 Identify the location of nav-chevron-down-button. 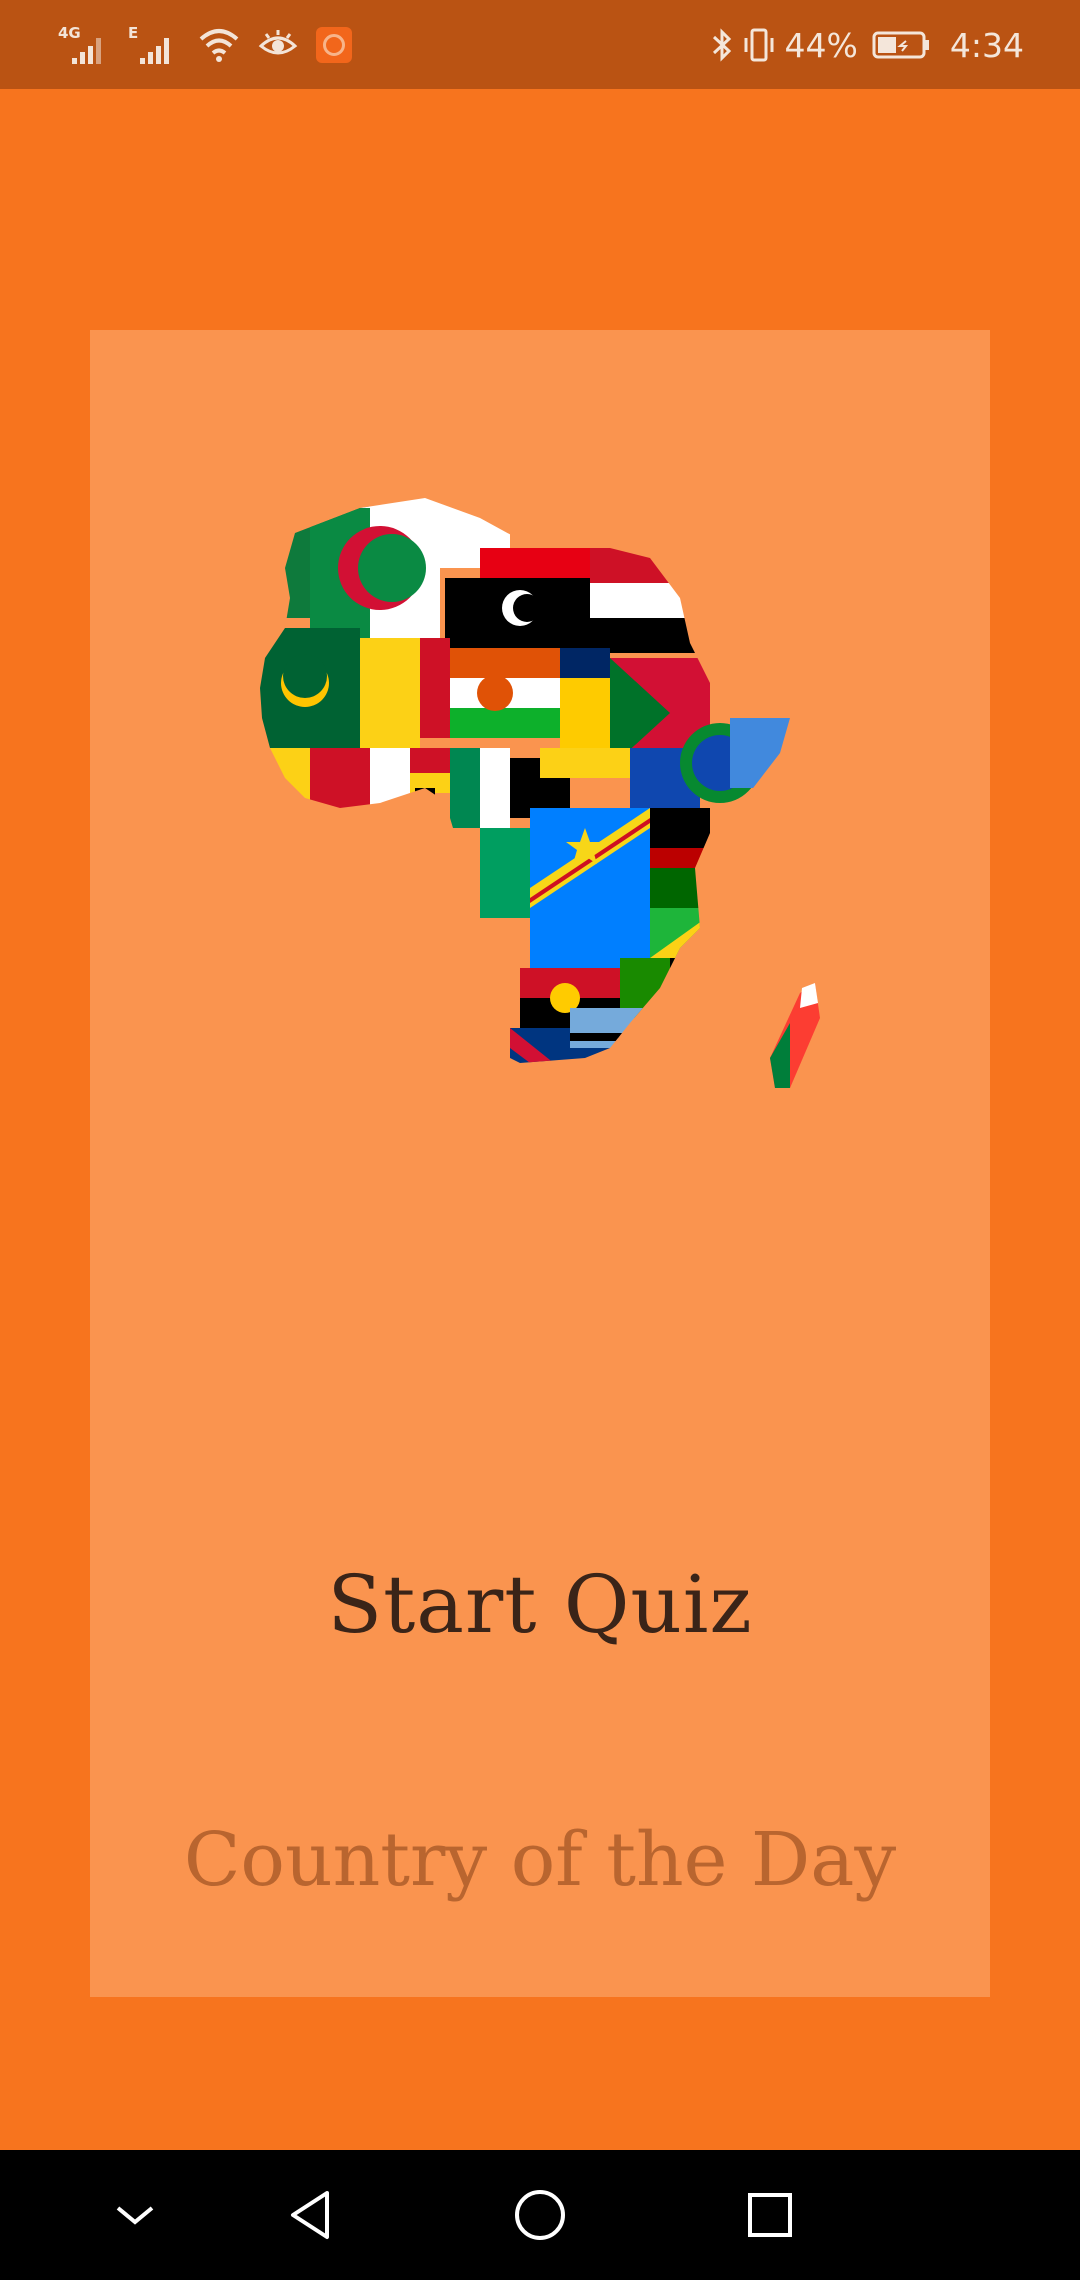
(135, 2215).